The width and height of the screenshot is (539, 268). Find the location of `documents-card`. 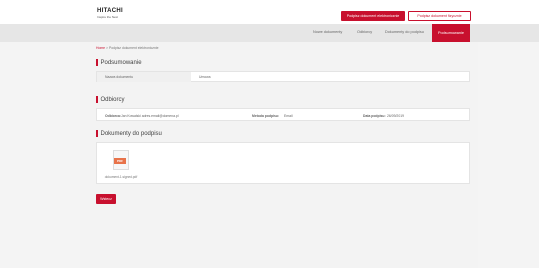

documents-card is located at coordinates (283, 163).